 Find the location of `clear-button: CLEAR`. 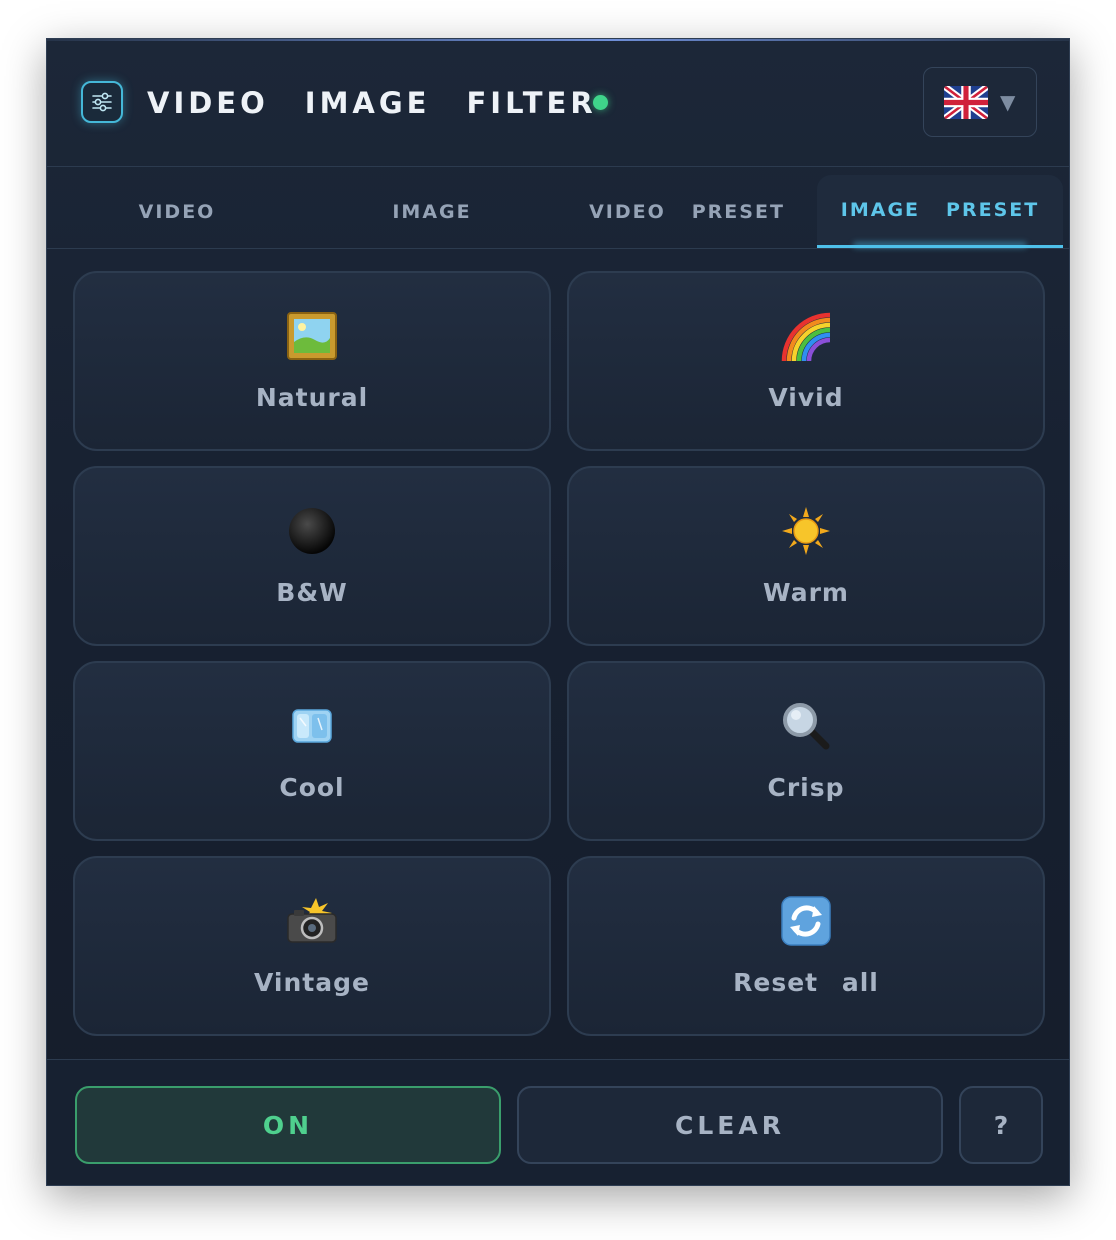

clear-button: CLEAR is located at coordinates (730, 1125).